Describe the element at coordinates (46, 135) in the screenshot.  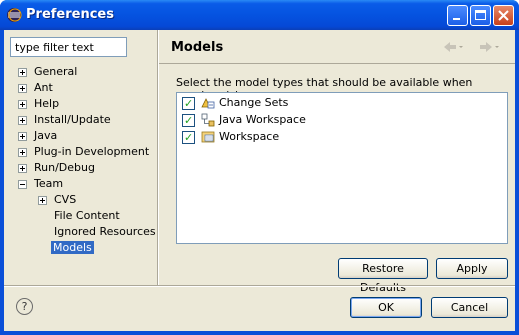
I see `tree-item-label: Java` at that location.